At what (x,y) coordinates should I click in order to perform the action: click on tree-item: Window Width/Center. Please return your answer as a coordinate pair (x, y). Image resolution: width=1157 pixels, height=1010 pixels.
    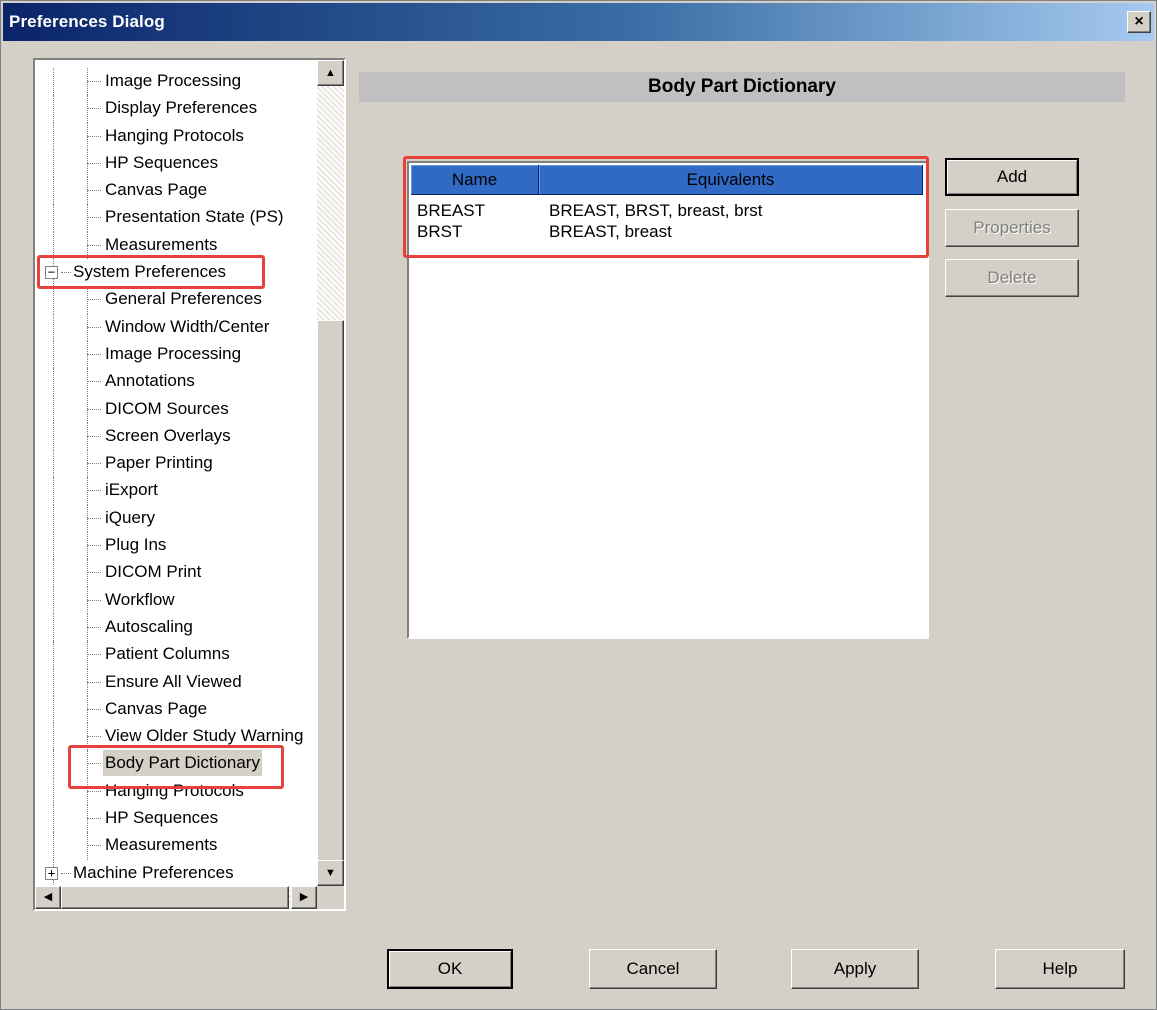
    Looking at the image, I should click on (176, 327).